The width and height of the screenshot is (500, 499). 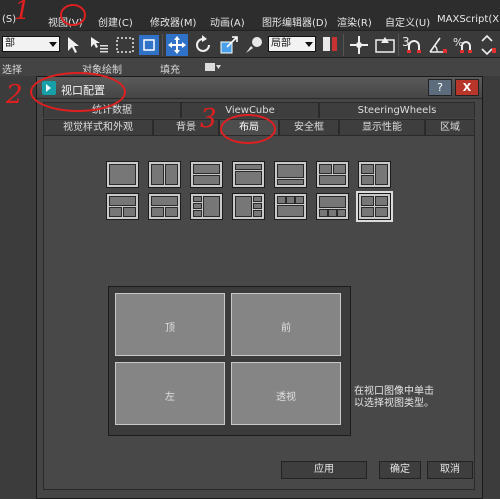 What do you see at coordinates (259, 88) in the screenshot?
I see `dialog-title-bar: 视口配置 ? X` at bounding box center [259, 88].